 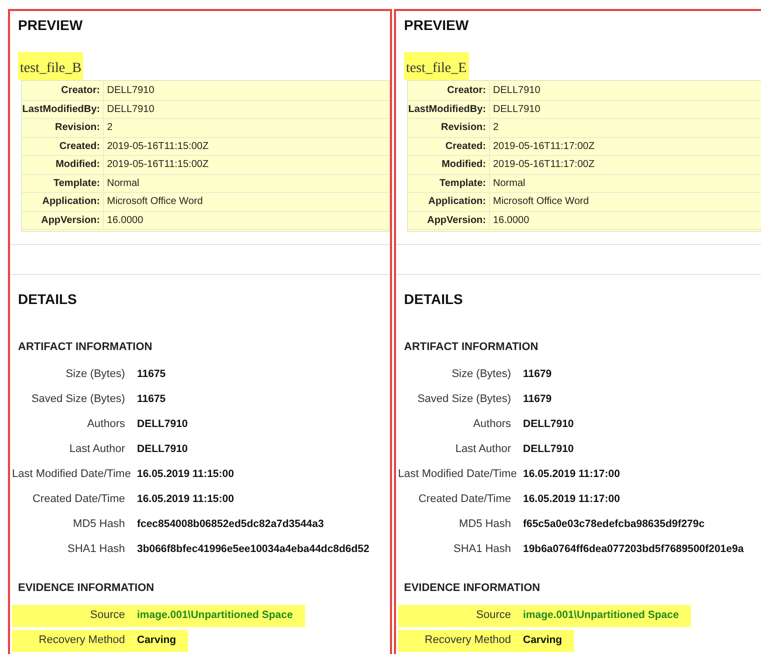 What do you see at coordinates (51, 66) in the screenshot?
I see `file-name: test_file_B` at bounding box center [51, 66].